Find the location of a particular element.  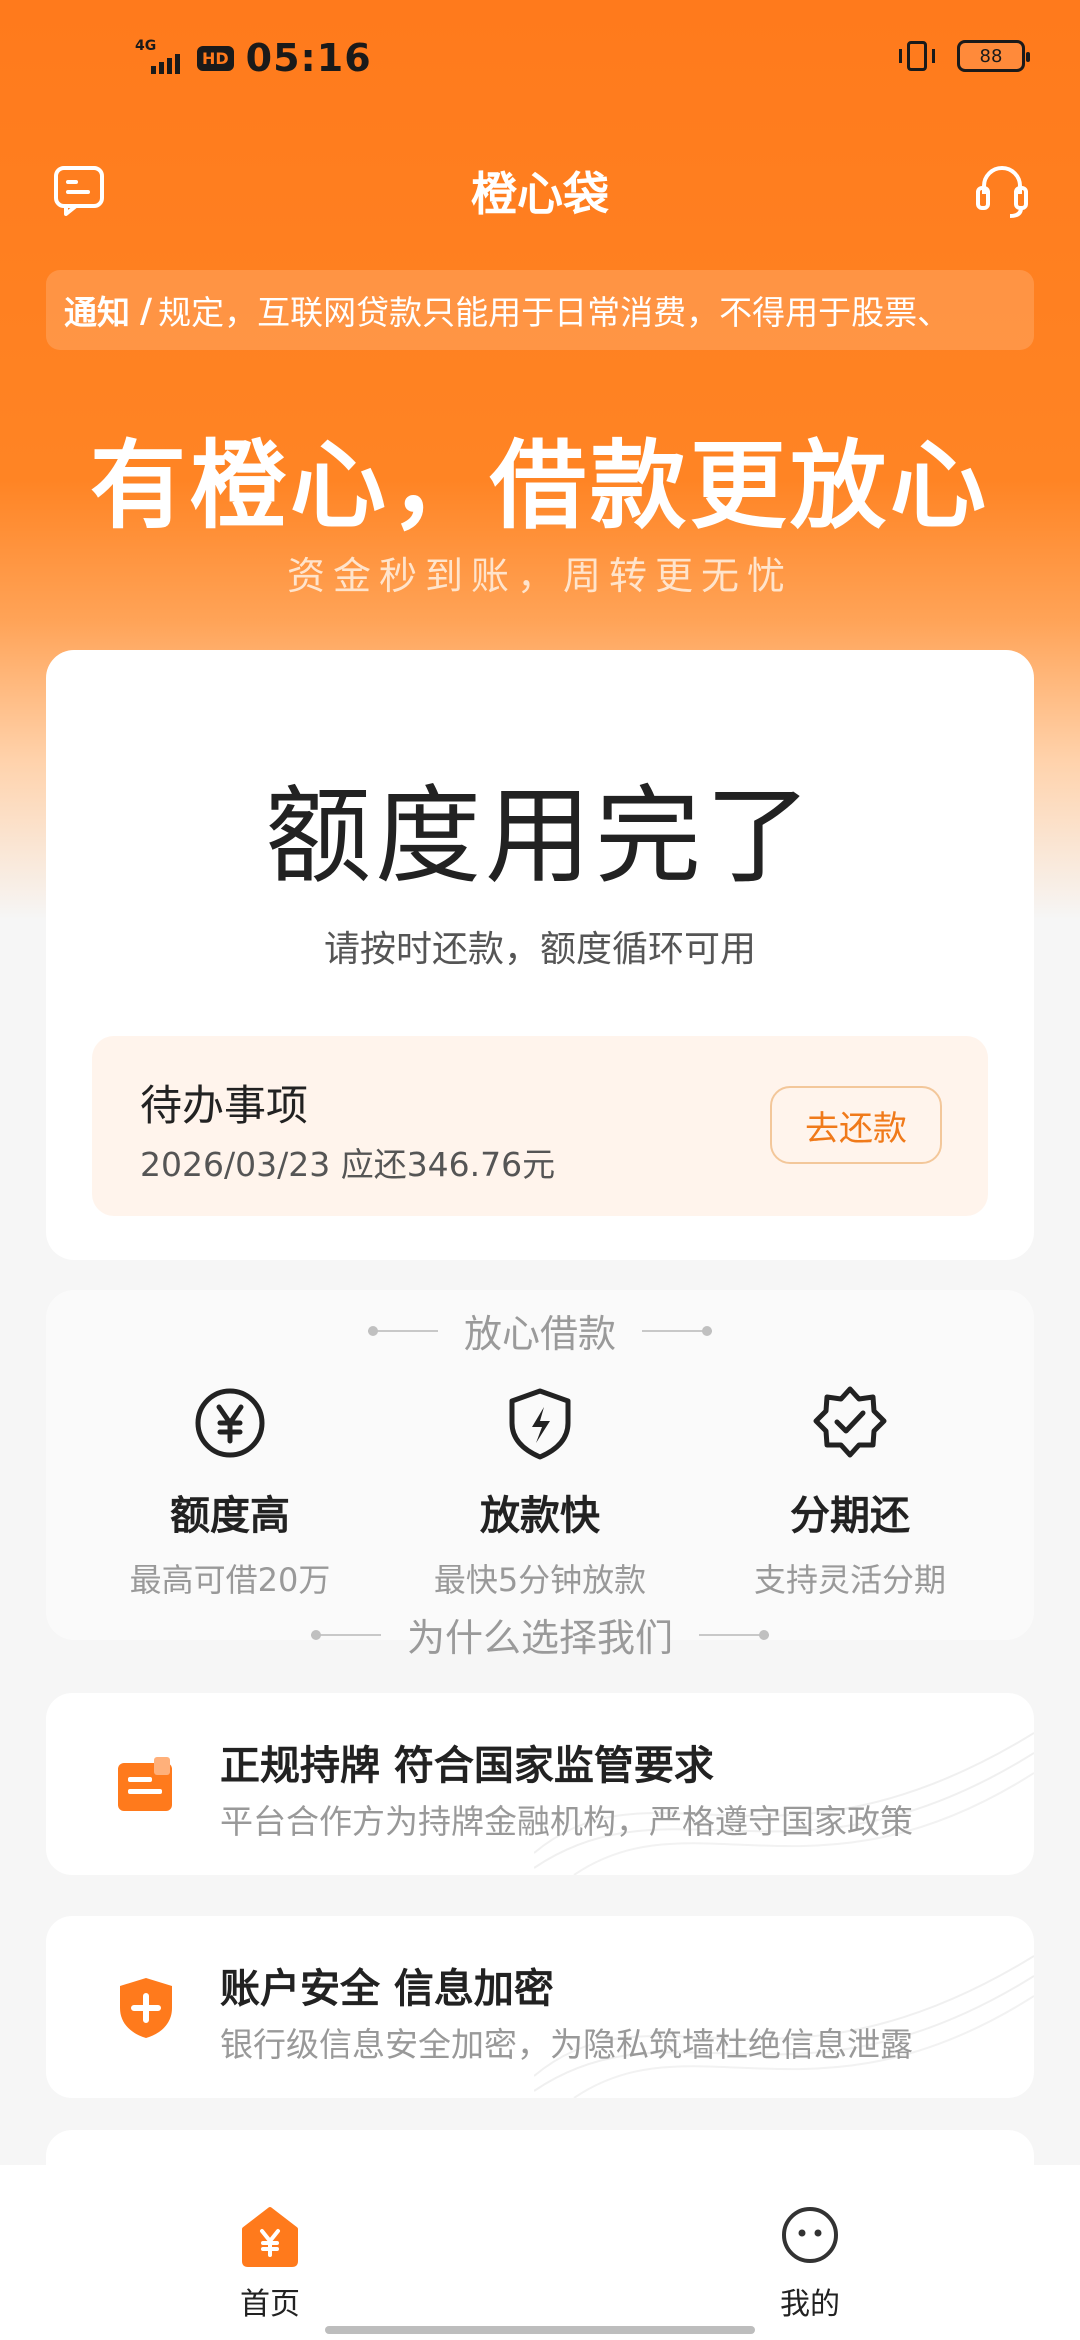

feature-title: 放款快 is located at coordinates (540, 1516).